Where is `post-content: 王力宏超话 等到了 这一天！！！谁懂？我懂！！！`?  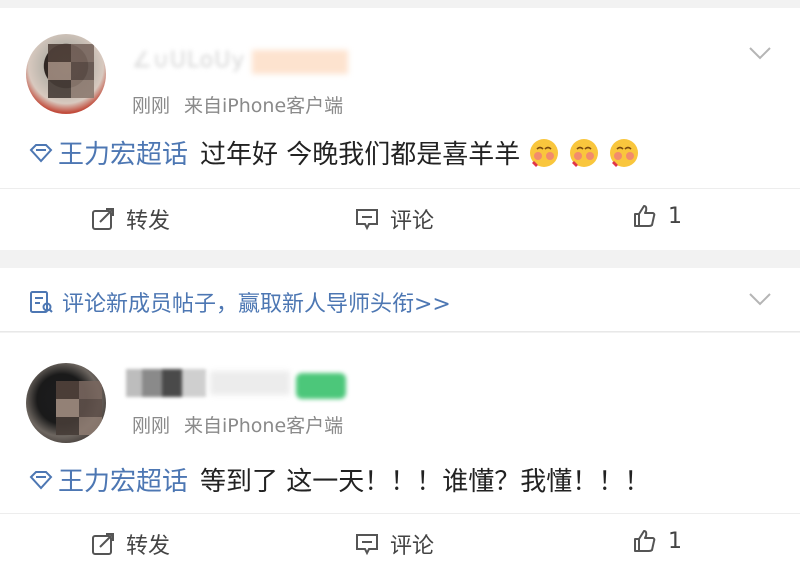 post-content: 王力宏超话 等到了 这一天！！！谁懂？我懂！！！ is located at coordinates (339, 479).